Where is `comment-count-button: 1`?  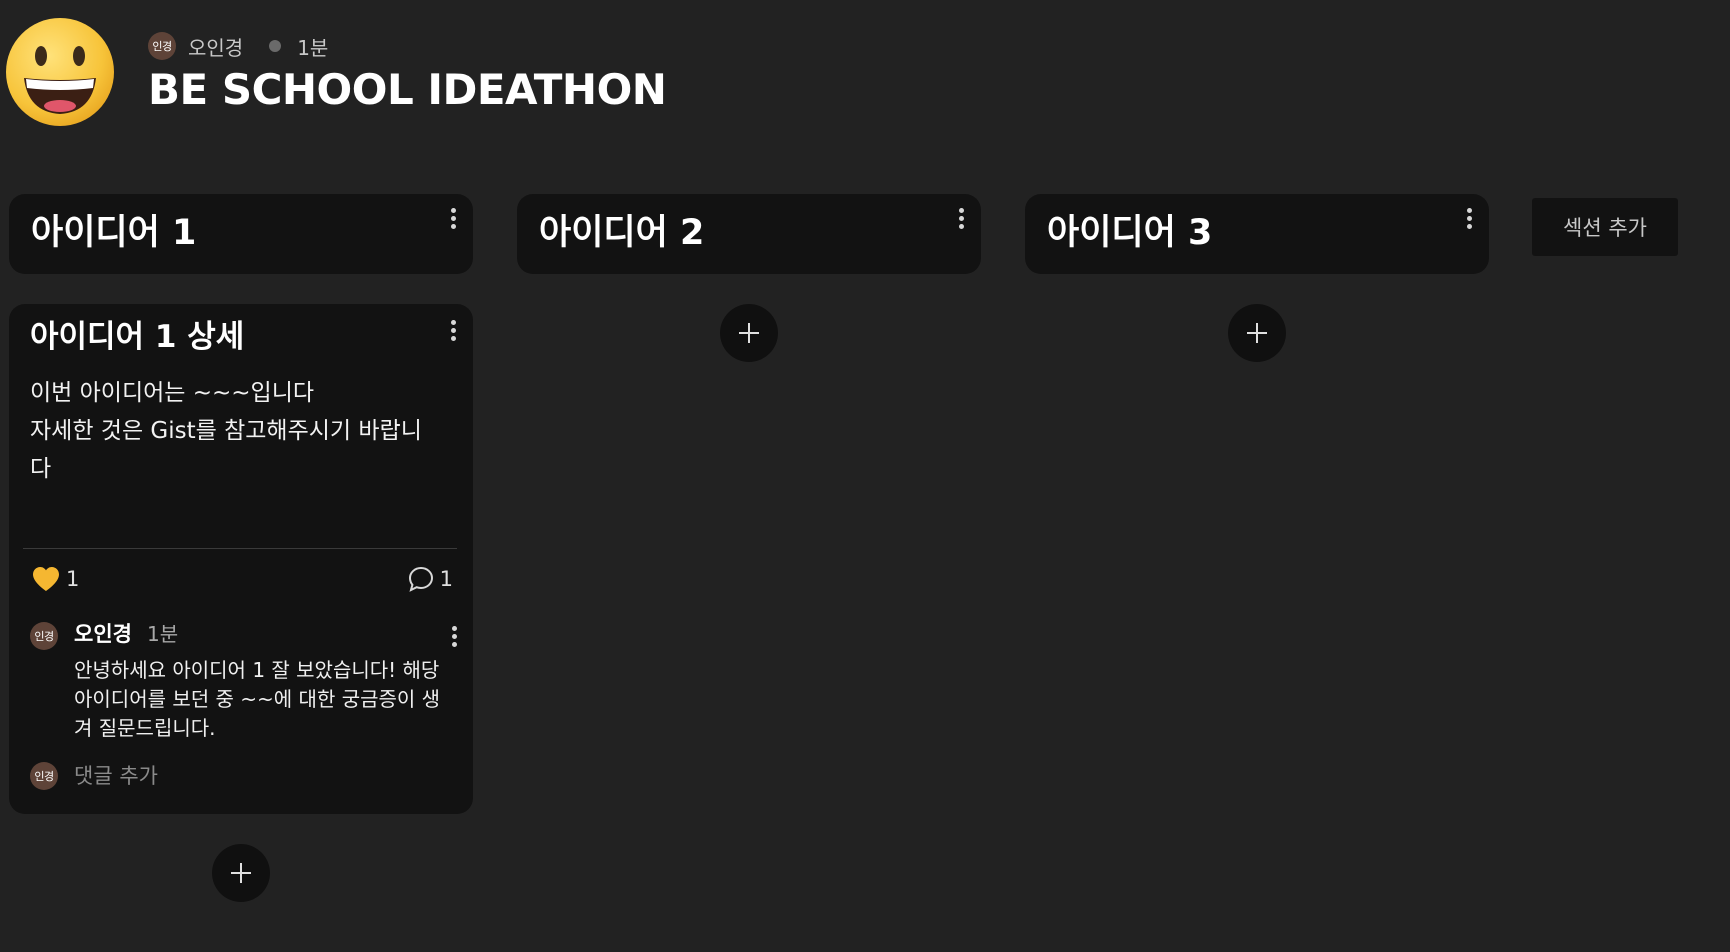 comment-count-button: 1 is located at coordinates (430, 579).